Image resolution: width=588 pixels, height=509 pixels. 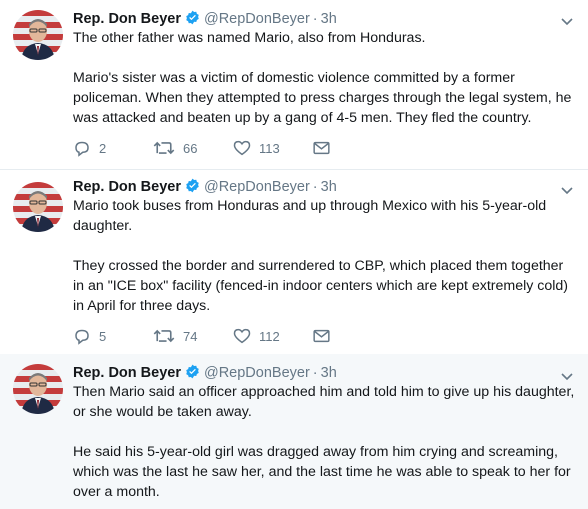 What do you see at coordinates (113, 336) in the screenshot?
I see `reply-button: 5` at bounding box center [113, 336].